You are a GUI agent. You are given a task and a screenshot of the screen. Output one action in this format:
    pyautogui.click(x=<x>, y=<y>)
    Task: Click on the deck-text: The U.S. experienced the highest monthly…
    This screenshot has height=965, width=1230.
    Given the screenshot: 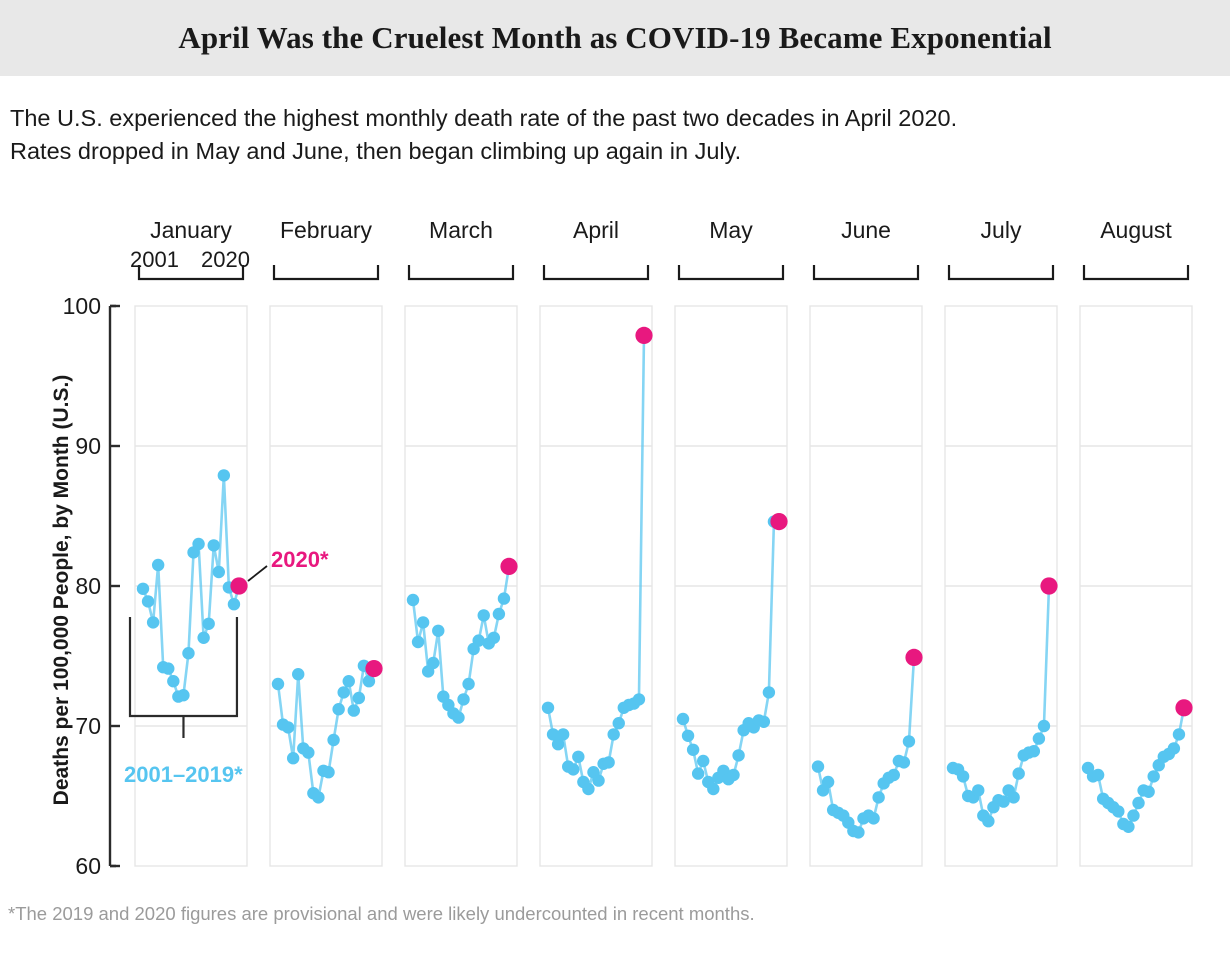 What is the action you would take?
    pyautogui.click(x=615, y=122)
    